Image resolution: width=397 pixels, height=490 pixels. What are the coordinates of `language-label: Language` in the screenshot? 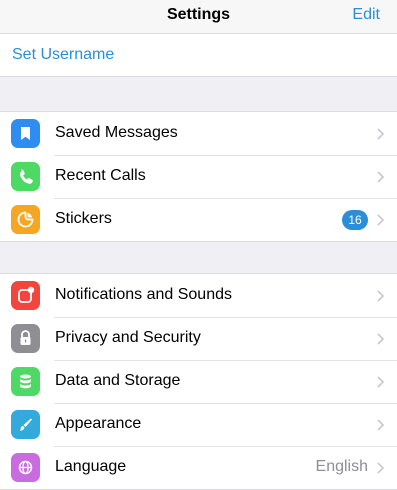 It's located at (91, 466).